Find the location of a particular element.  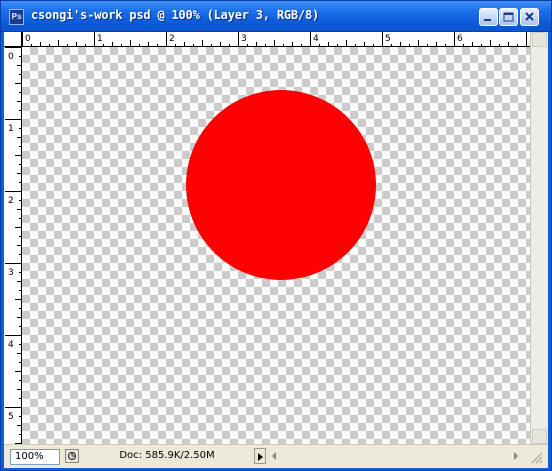

horizontal-ruler-label: 2 is located at coordinates (172, 39).